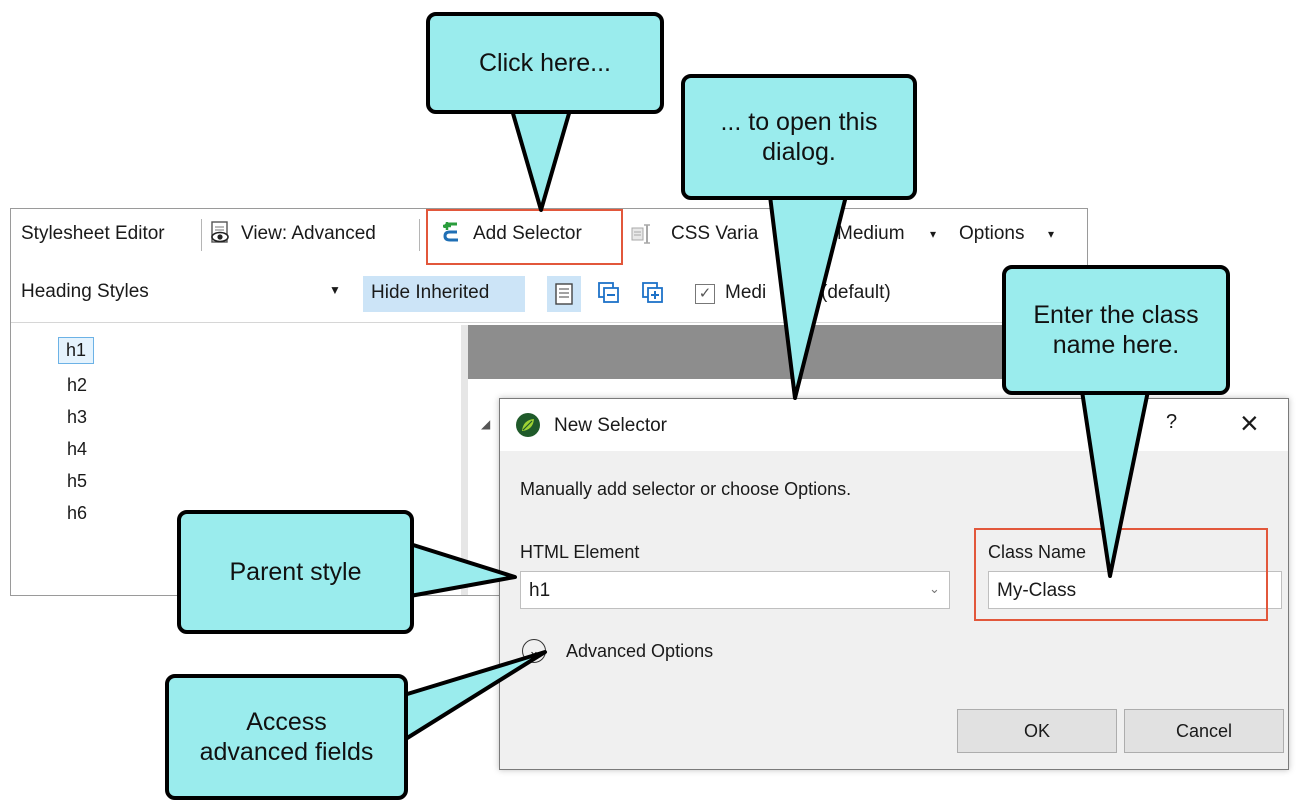  I want to click on callout-parent-style-text: Parent style, so click(295, 572).